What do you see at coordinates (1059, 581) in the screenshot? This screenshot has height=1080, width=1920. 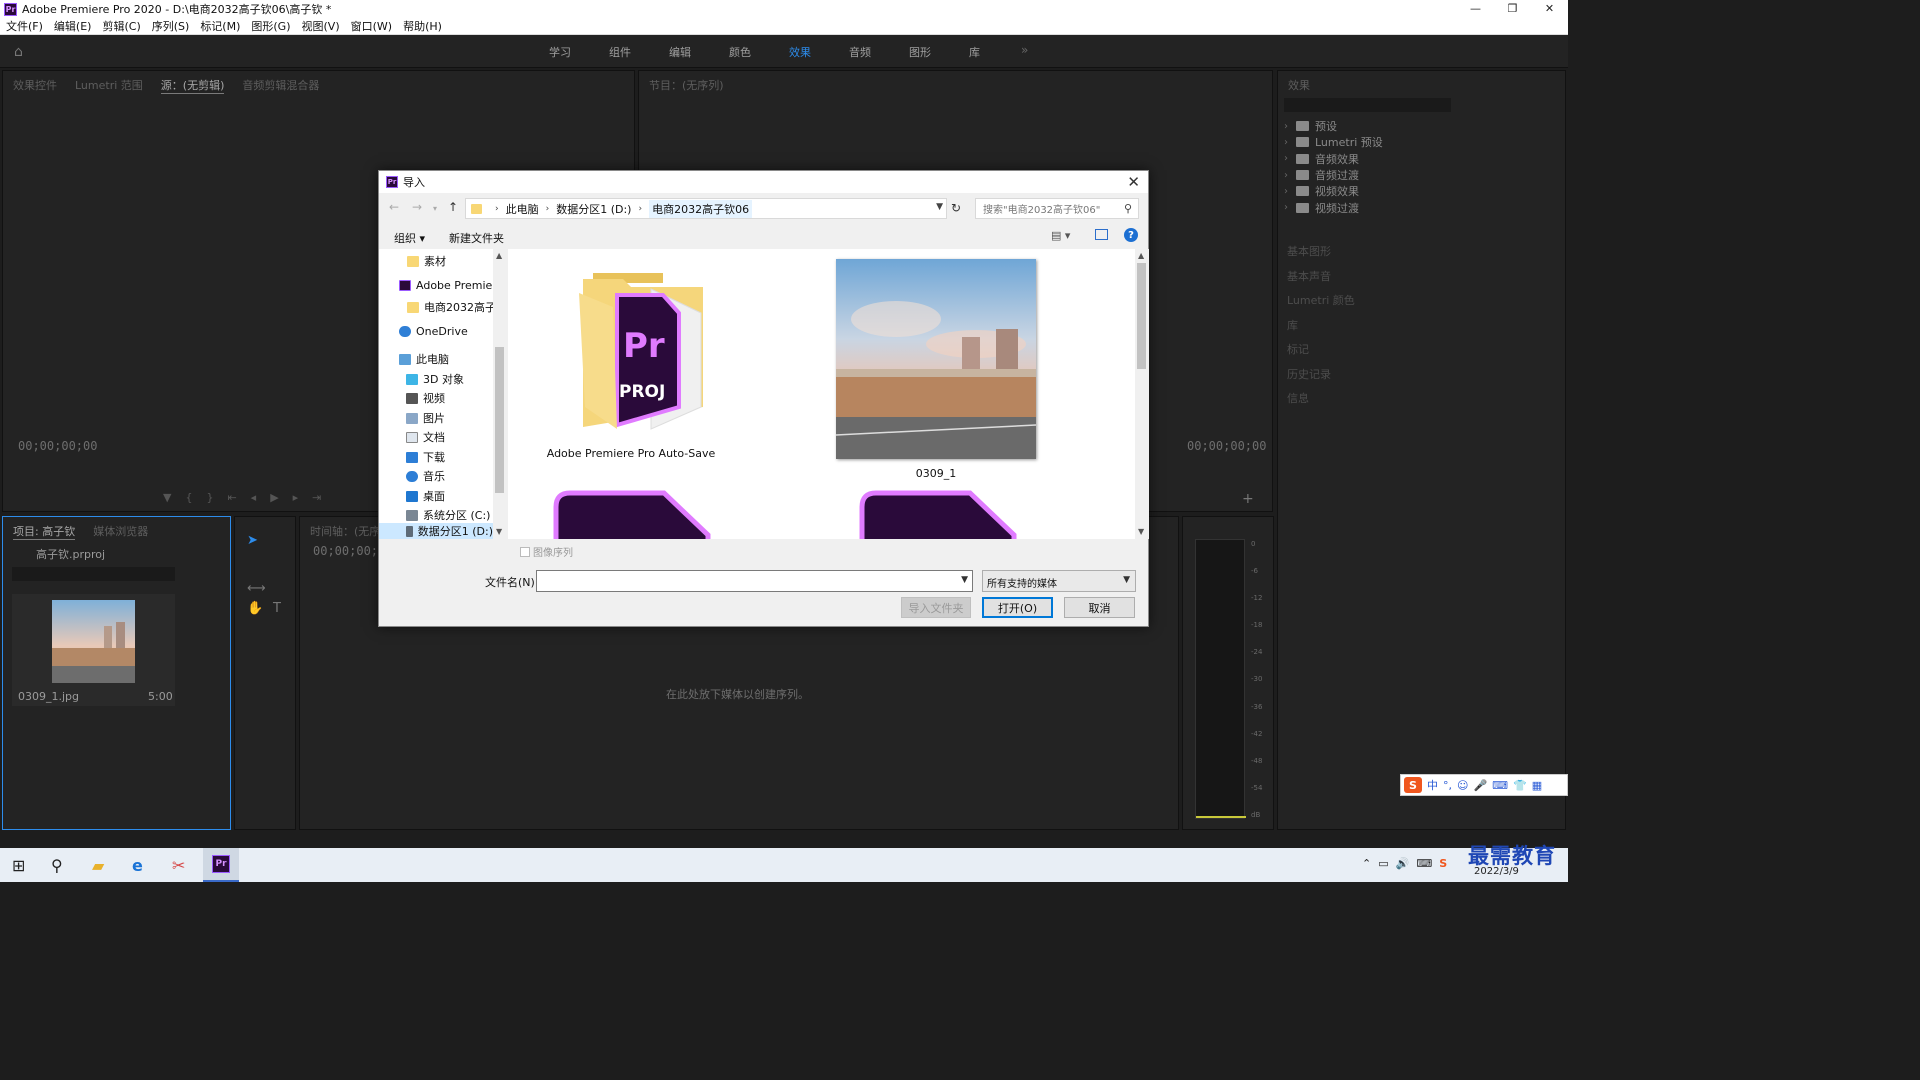 I see `file-type-select: 所有支持的媒体 ▼` at bounding box center [1059, 581].